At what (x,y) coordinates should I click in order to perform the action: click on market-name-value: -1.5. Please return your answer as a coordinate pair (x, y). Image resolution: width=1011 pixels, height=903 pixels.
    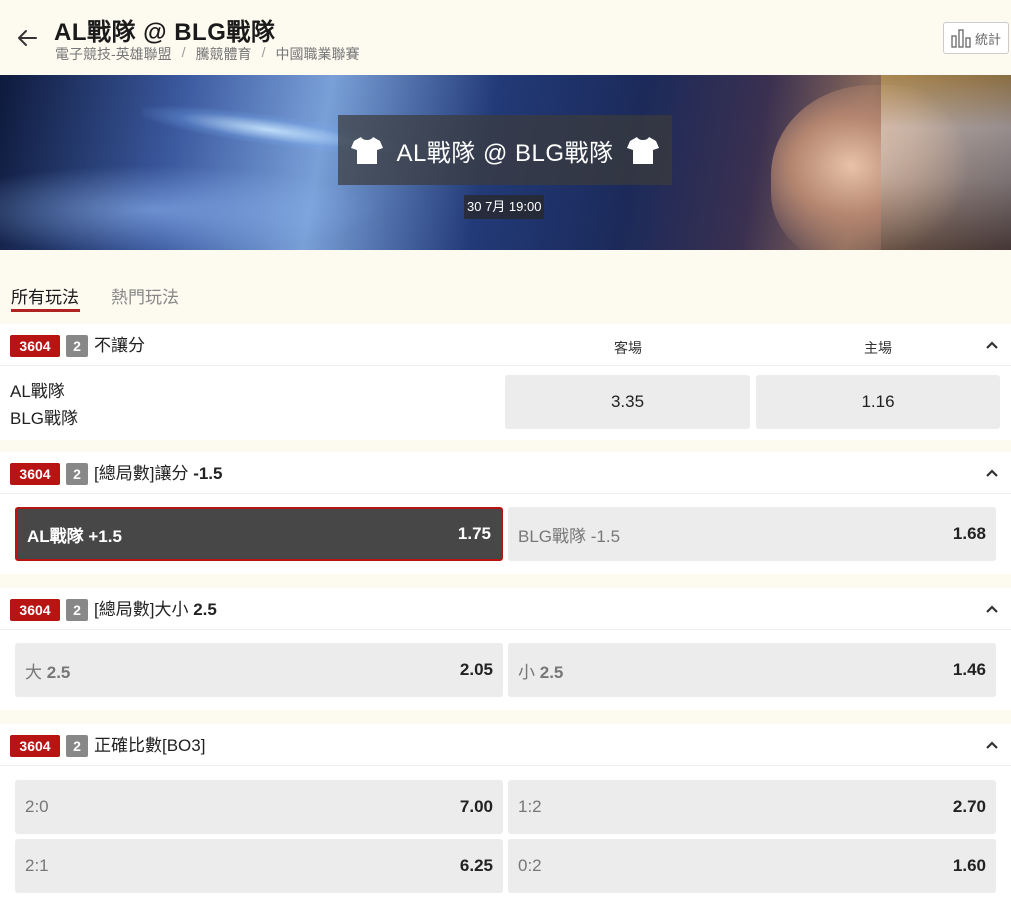
    Looking at the image, I should click on (208, 473).